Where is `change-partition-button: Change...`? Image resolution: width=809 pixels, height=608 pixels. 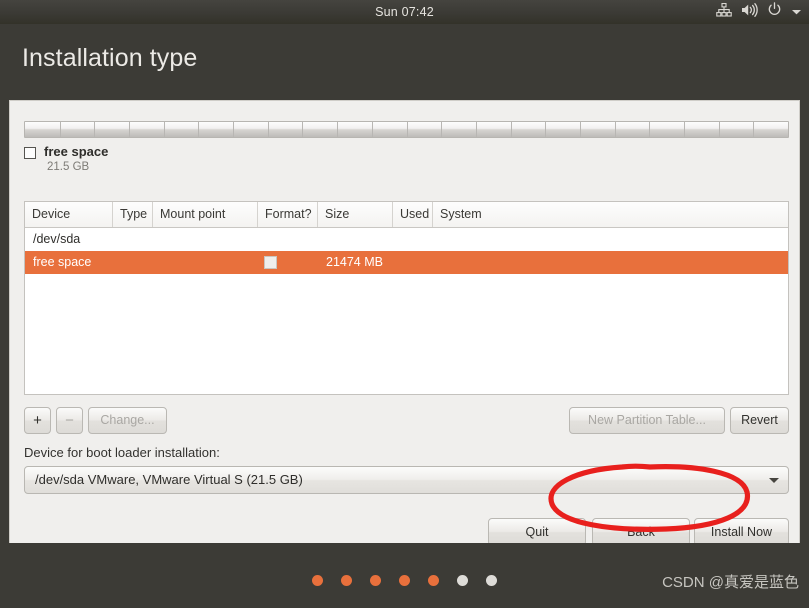 change-partition-button: Change... is located at coordinates (127, 420).